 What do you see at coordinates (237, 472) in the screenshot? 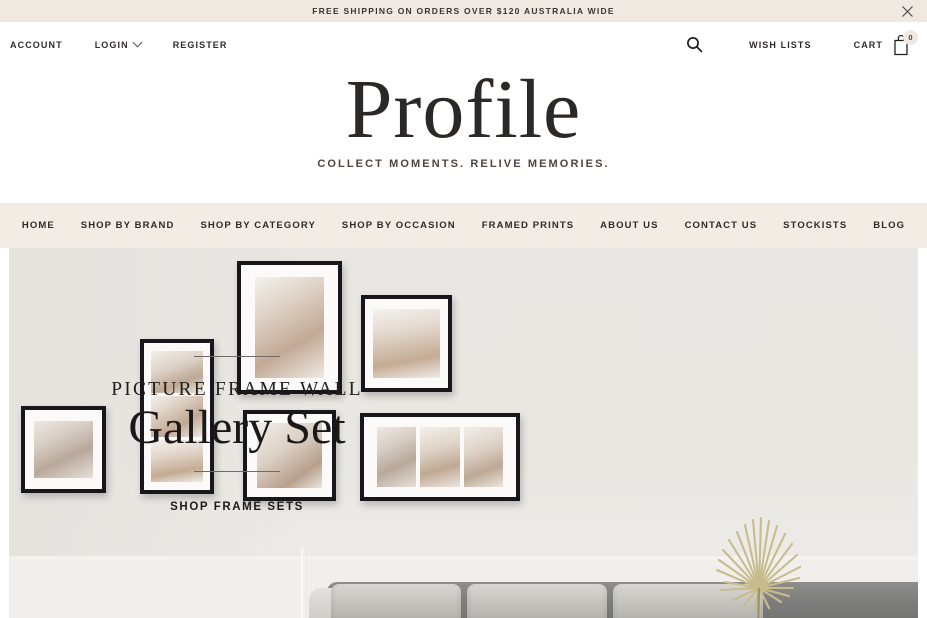
I see `hero-rule-bottom` at bounding box center [237, 472].